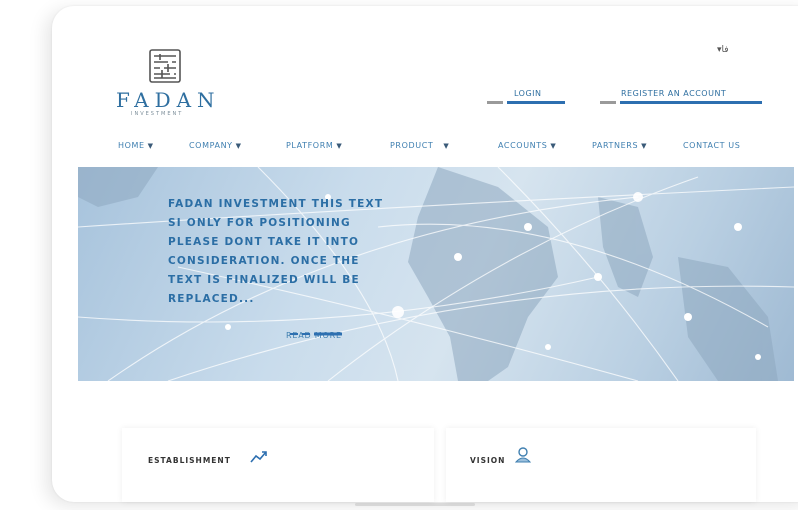 Image resolution: width=798 pixels, height=510 pixels. I want to click on register-gray-bar, so click(608, 102).